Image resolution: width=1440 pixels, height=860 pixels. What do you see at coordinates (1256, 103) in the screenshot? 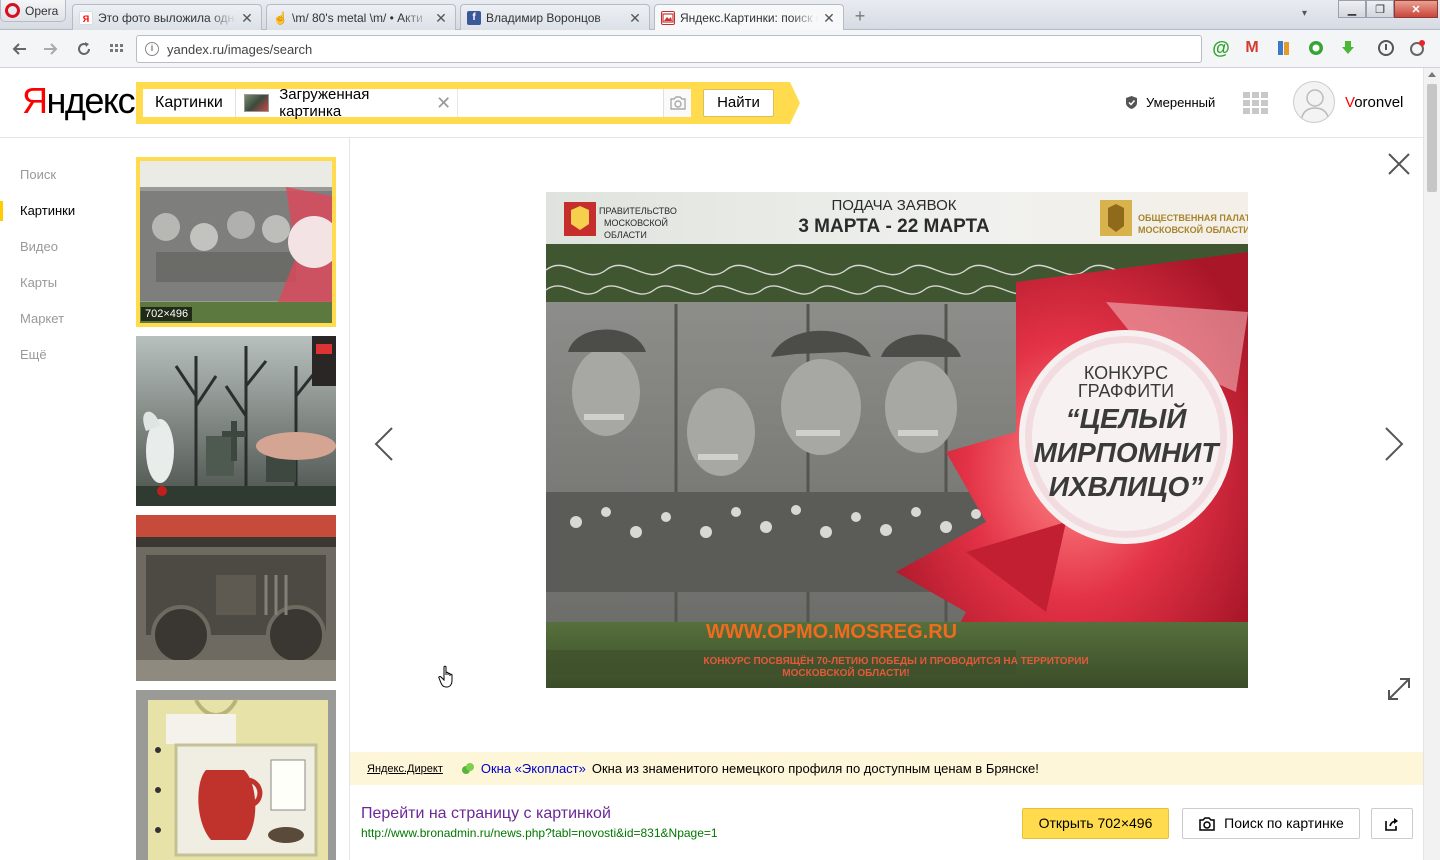
I see `services-grid-icon` at bounding box center [1256, 103].